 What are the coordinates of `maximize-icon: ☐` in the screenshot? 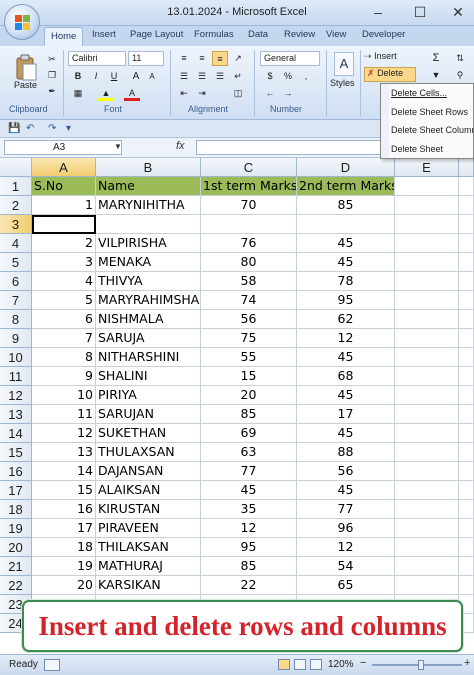 It's located at (420, 12).